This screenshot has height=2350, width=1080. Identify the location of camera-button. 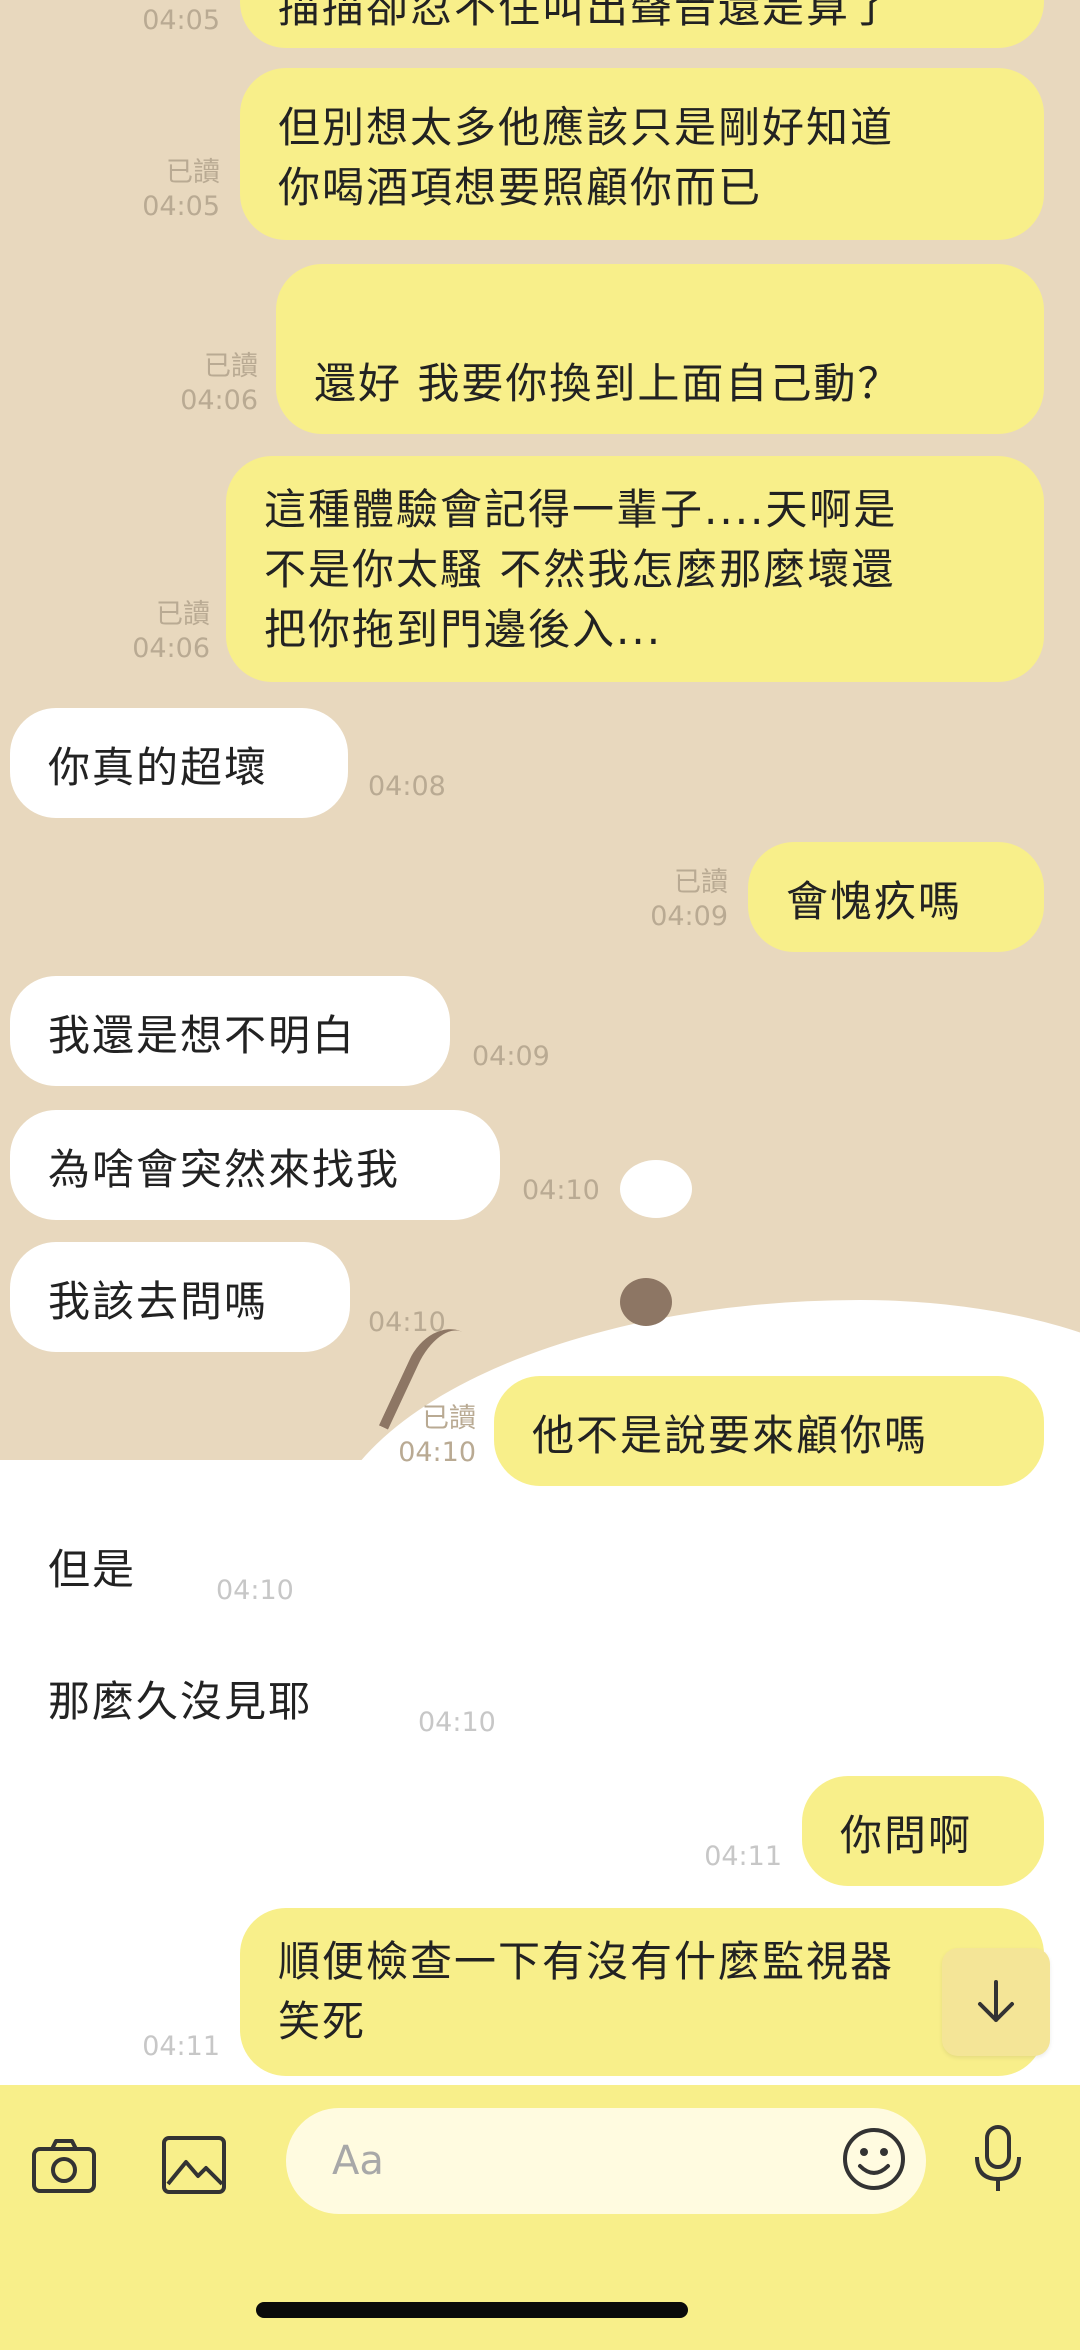
(64, 2165).